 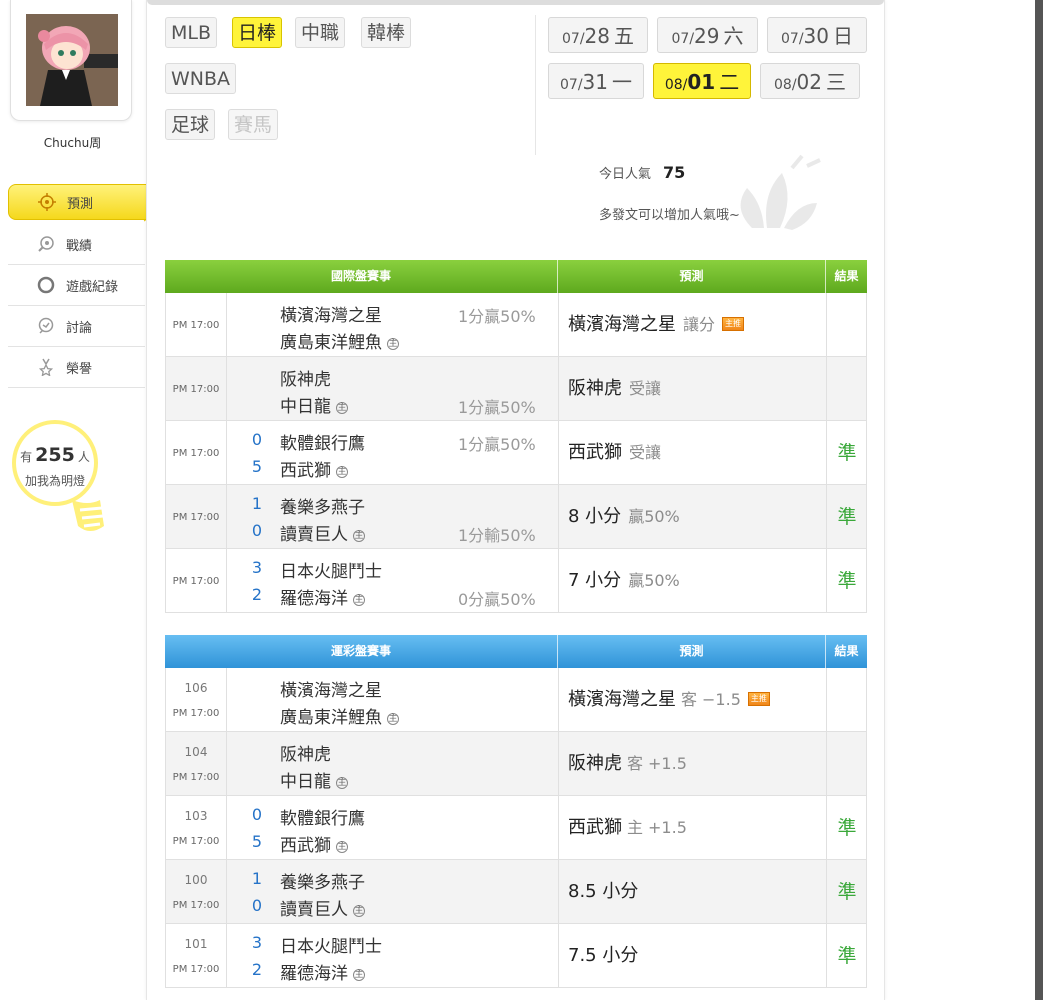 What do you see at coordinates (76, 326) in the screenshot?
I see `sidebar-item-discussion: 討論` at bounding box center [76, 326].